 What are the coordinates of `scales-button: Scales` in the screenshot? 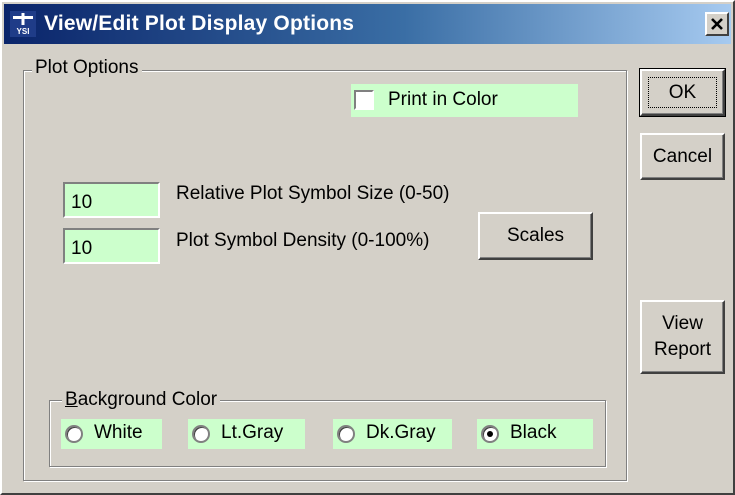 It's located at (535, 236).